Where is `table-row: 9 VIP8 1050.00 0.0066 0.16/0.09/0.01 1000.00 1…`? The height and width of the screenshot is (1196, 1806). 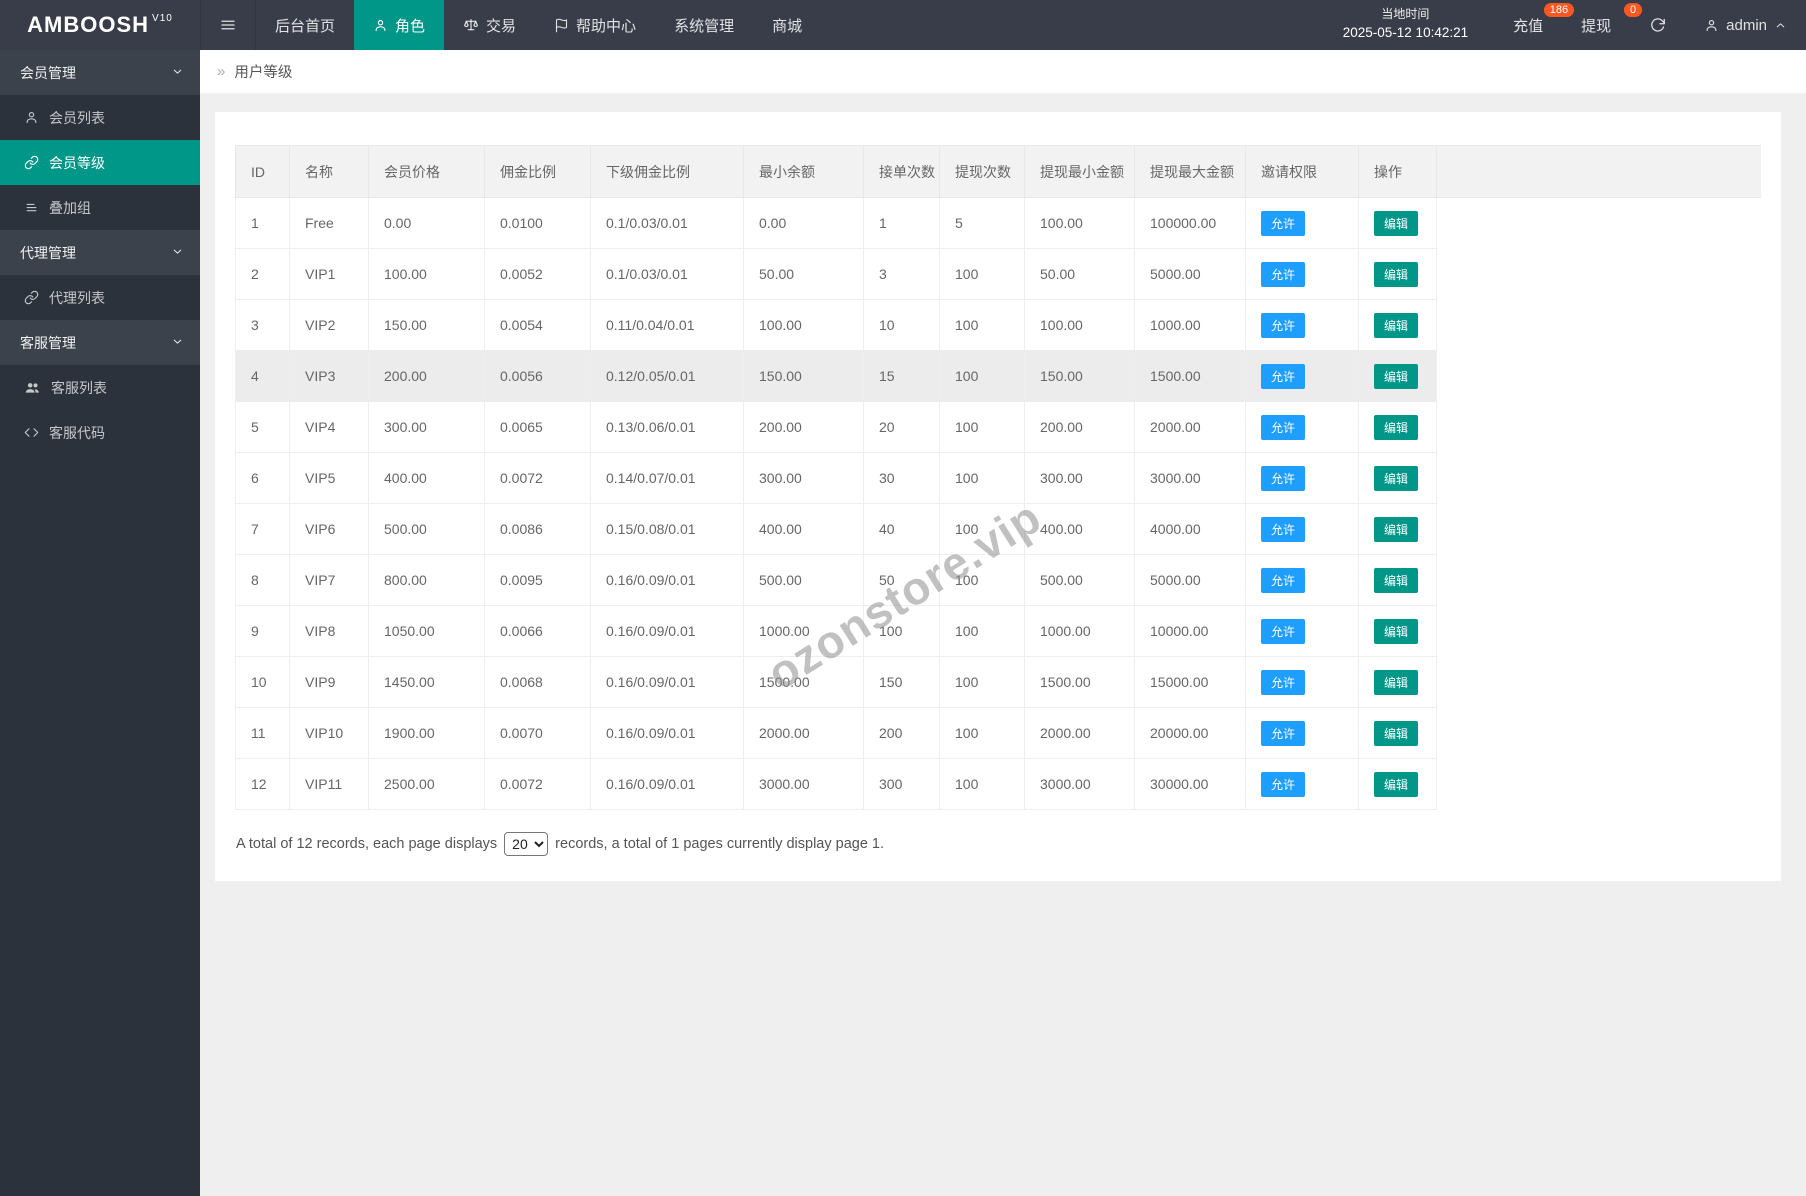 table-row: 9 VIP8 1050.00 0.0066 0.16/0.09/0.01 1000.00 1… is located at coordinates (998, 631).